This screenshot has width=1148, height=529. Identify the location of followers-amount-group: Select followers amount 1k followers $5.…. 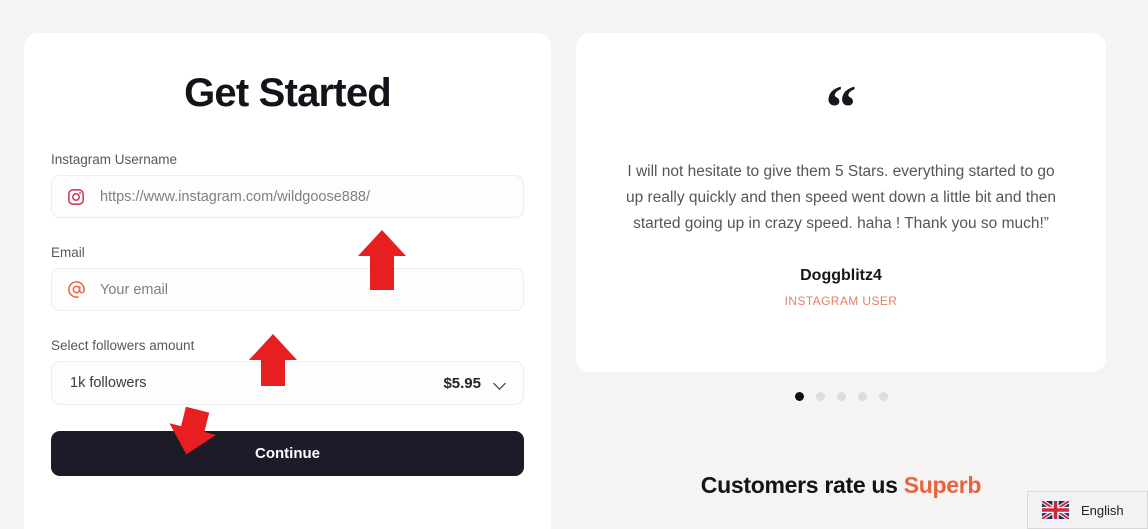
(287, 371).